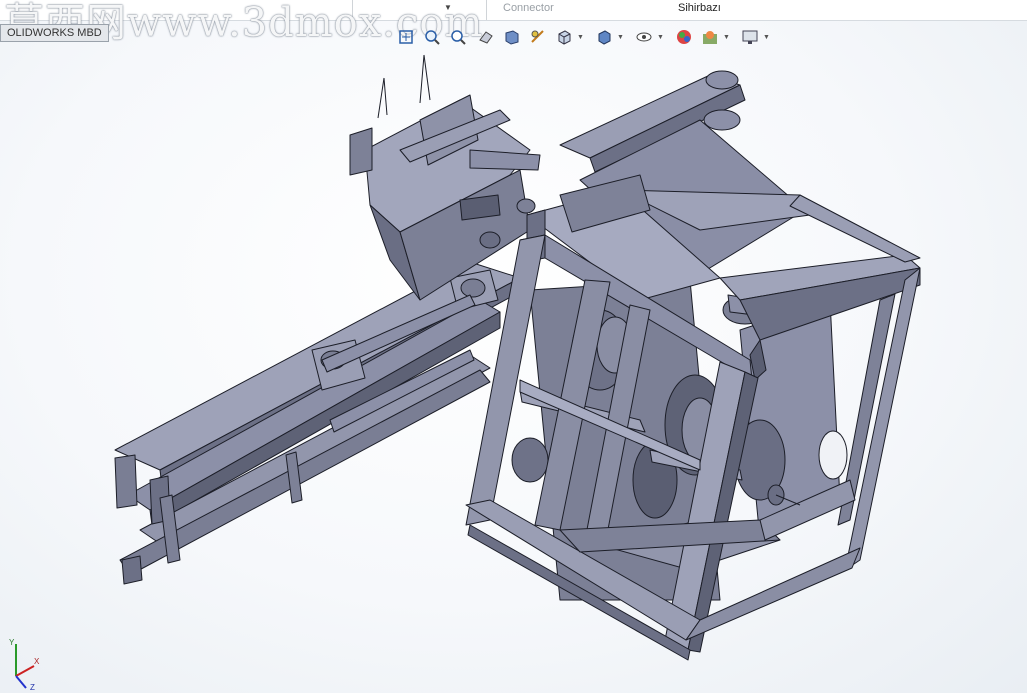 This screenshot has height=693, width=1027. What do you see at coordinates (710, 37) in the screenshot?
I see `apply-scene-icon` at bounding box center [710, 37].